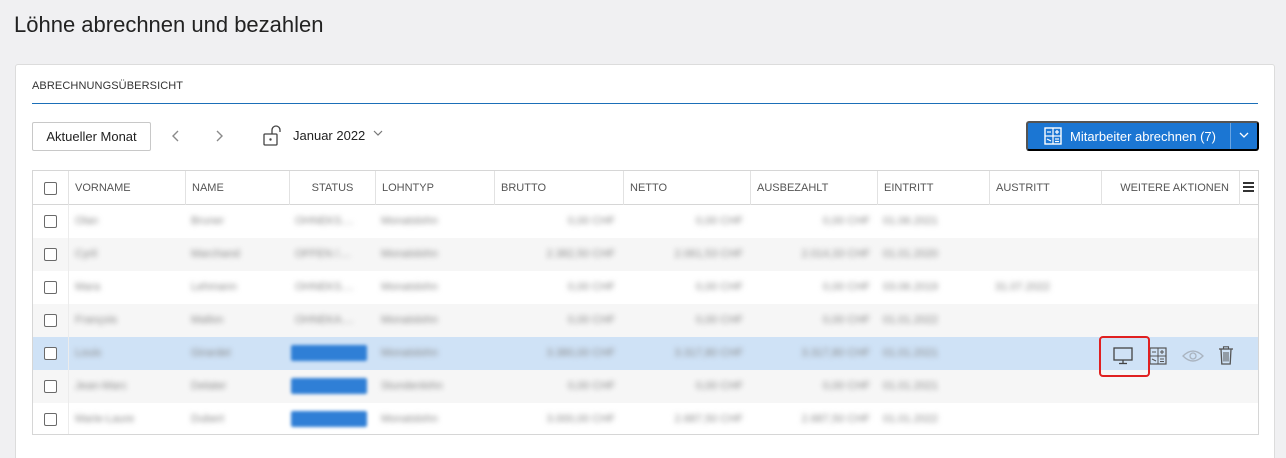  I want to click on highlight-box, so click(1124, 356).